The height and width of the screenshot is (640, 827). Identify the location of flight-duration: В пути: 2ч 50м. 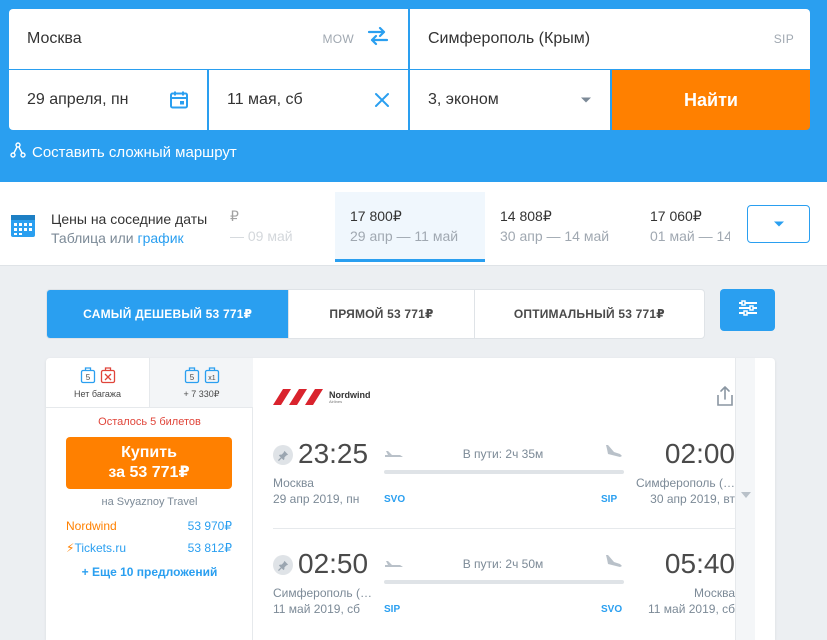
(503, 564).